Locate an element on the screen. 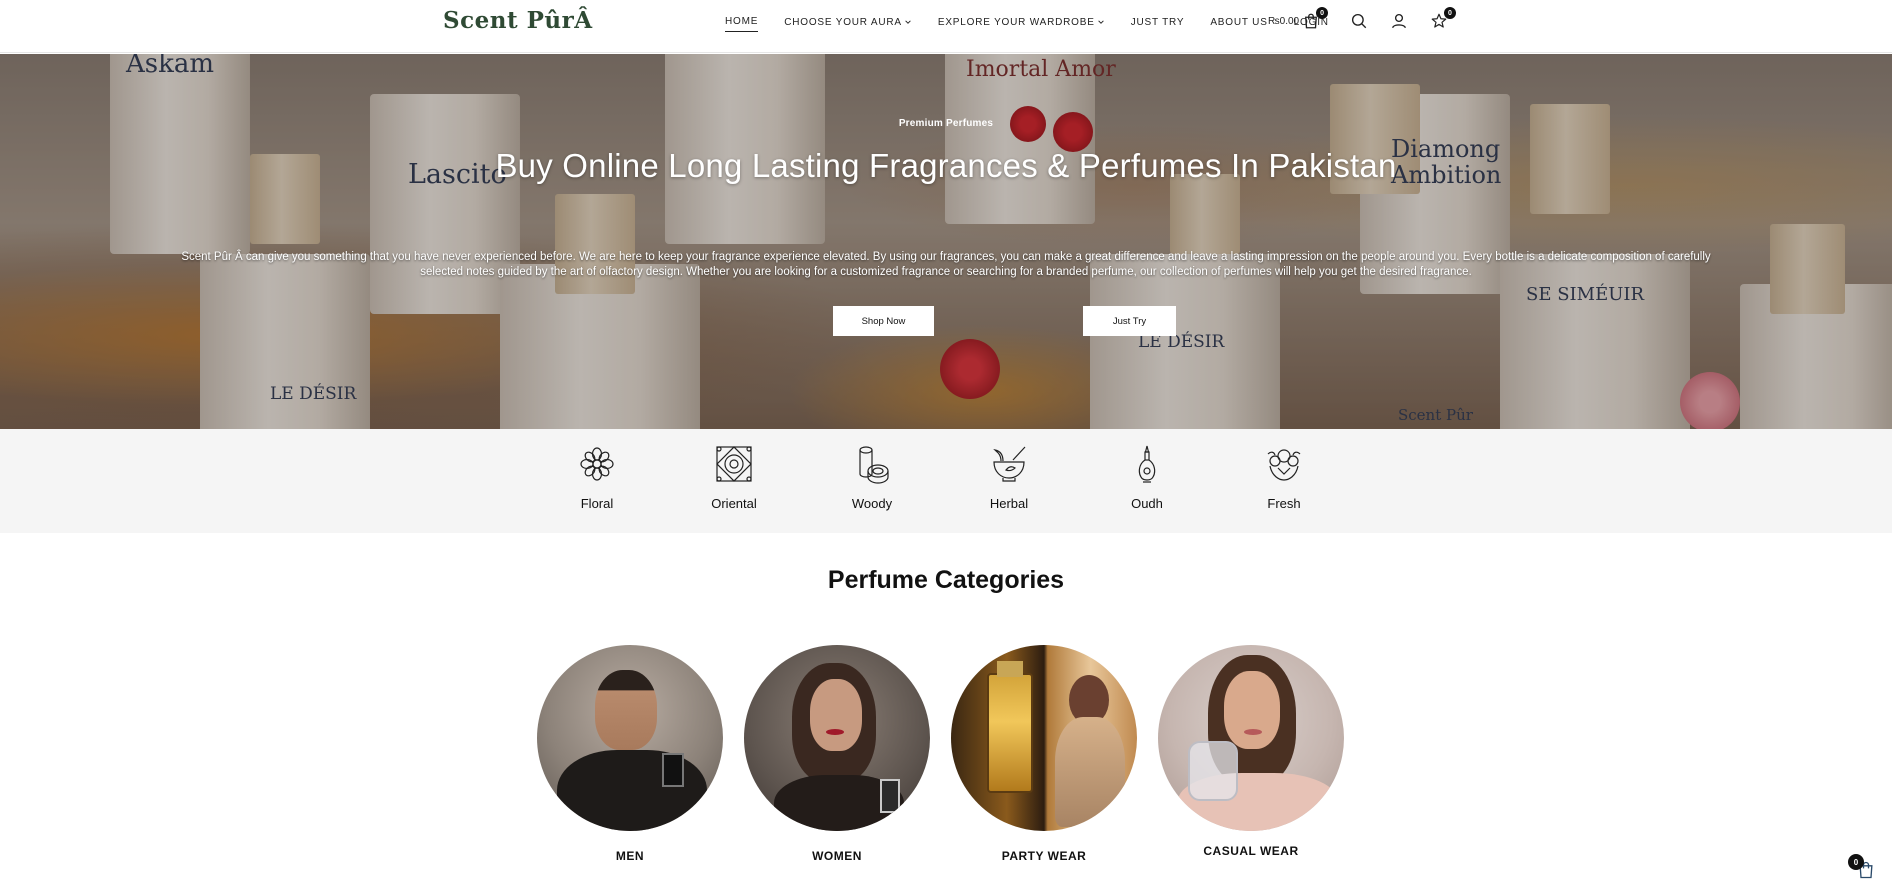 This screenshot has width=1892, height=892. nav-wardrobe-label: EXPLORE YOUR WARDROBE is located at coordinates (1016, 22).